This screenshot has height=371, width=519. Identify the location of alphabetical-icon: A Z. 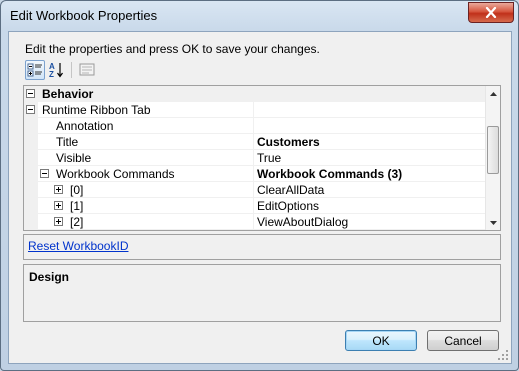
(56, 70).